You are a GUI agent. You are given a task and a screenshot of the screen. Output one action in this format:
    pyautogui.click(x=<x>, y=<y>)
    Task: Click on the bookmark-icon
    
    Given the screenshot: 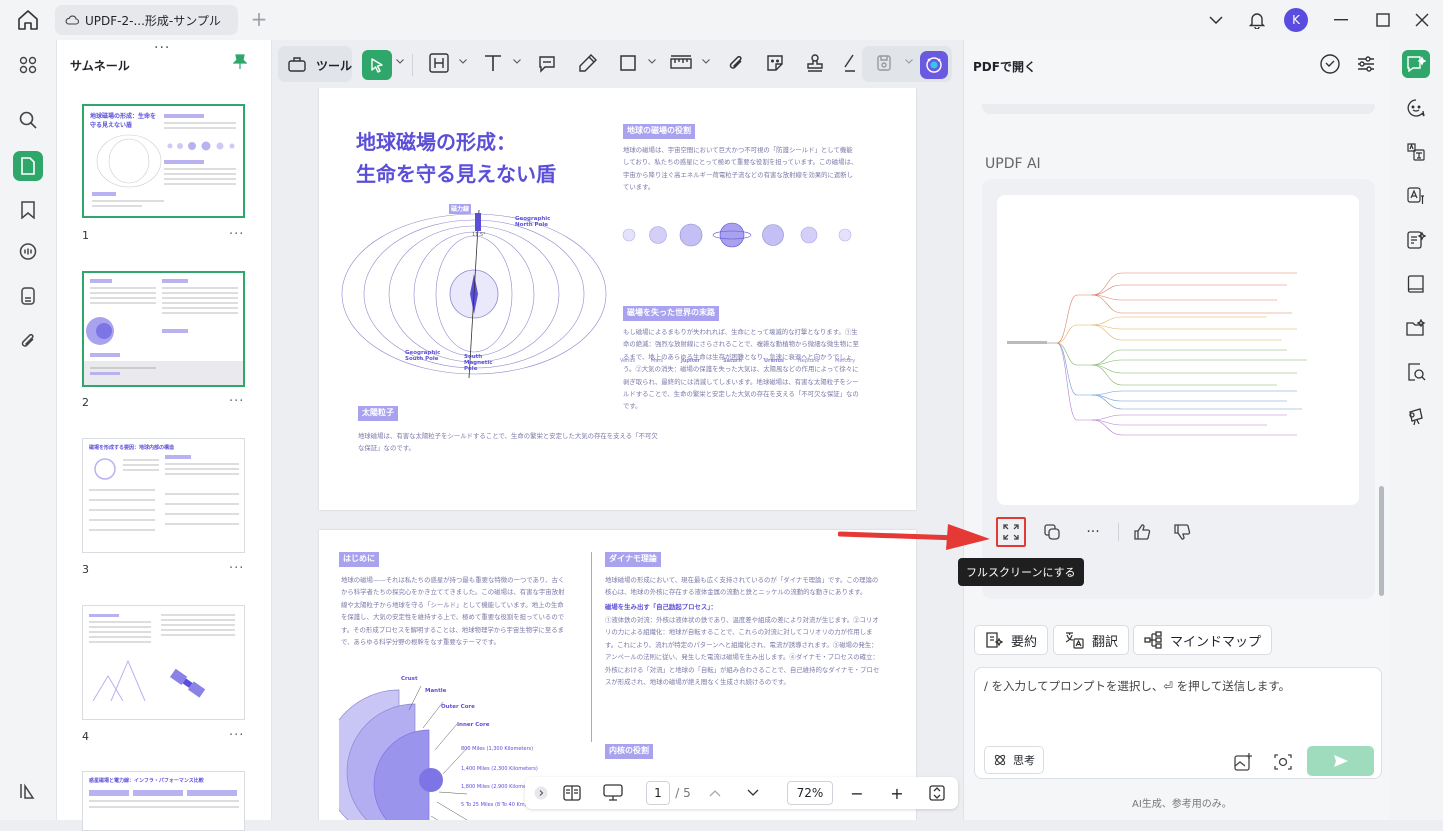 What is the action you would take?
    pyautogui.click(x=28, y=210)
    